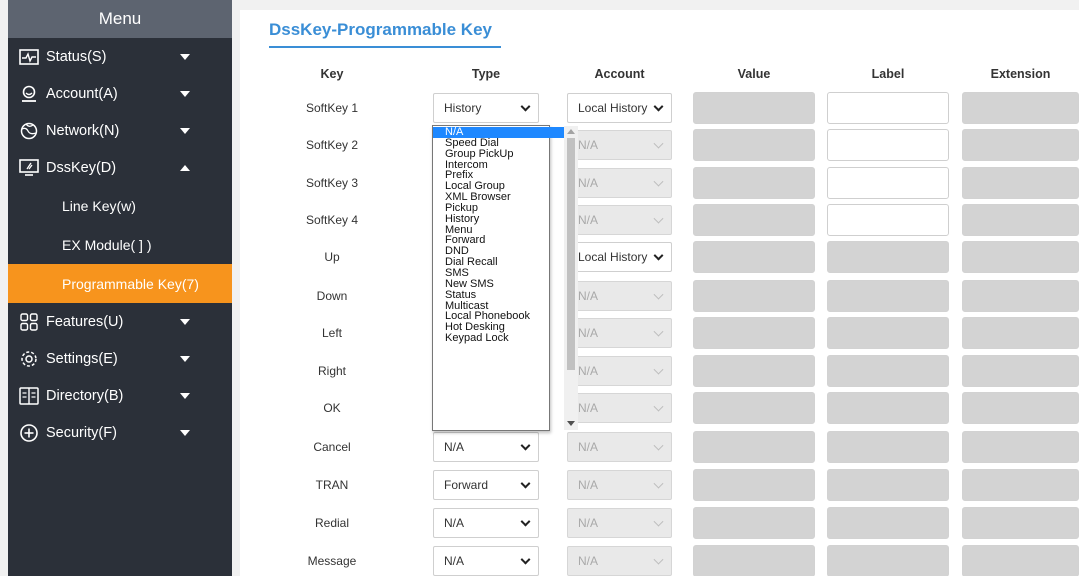 The image size is (1079, 576). Describe the element at coordinates (83, 130) in the screenshot. I see `nav-network-label: Network(N)` at that location.